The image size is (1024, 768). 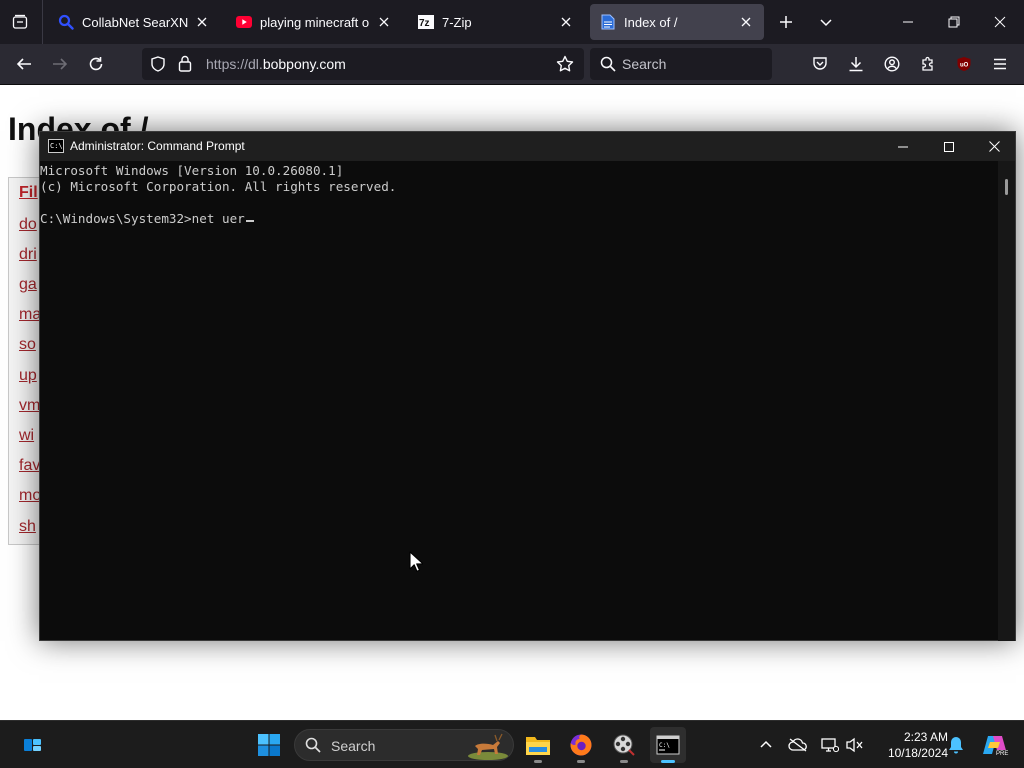 What do you see at coordinates (925, 737) in the screenshot?
I see `clock-time: 2:23 AM` at bounding box center [925, 737].